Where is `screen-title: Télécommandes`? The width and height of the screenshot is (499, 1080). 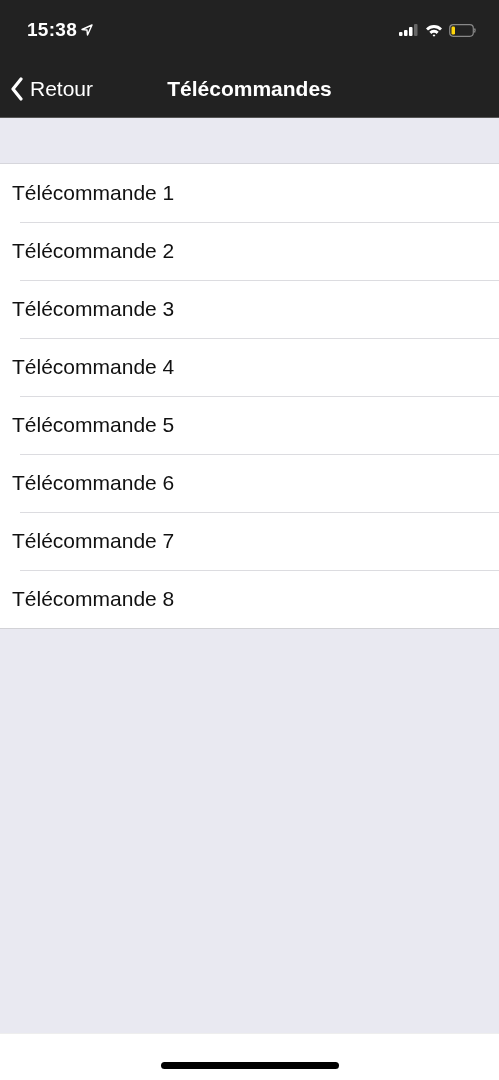
screen-title: Télécommandes is located at coordinates (249, 88).